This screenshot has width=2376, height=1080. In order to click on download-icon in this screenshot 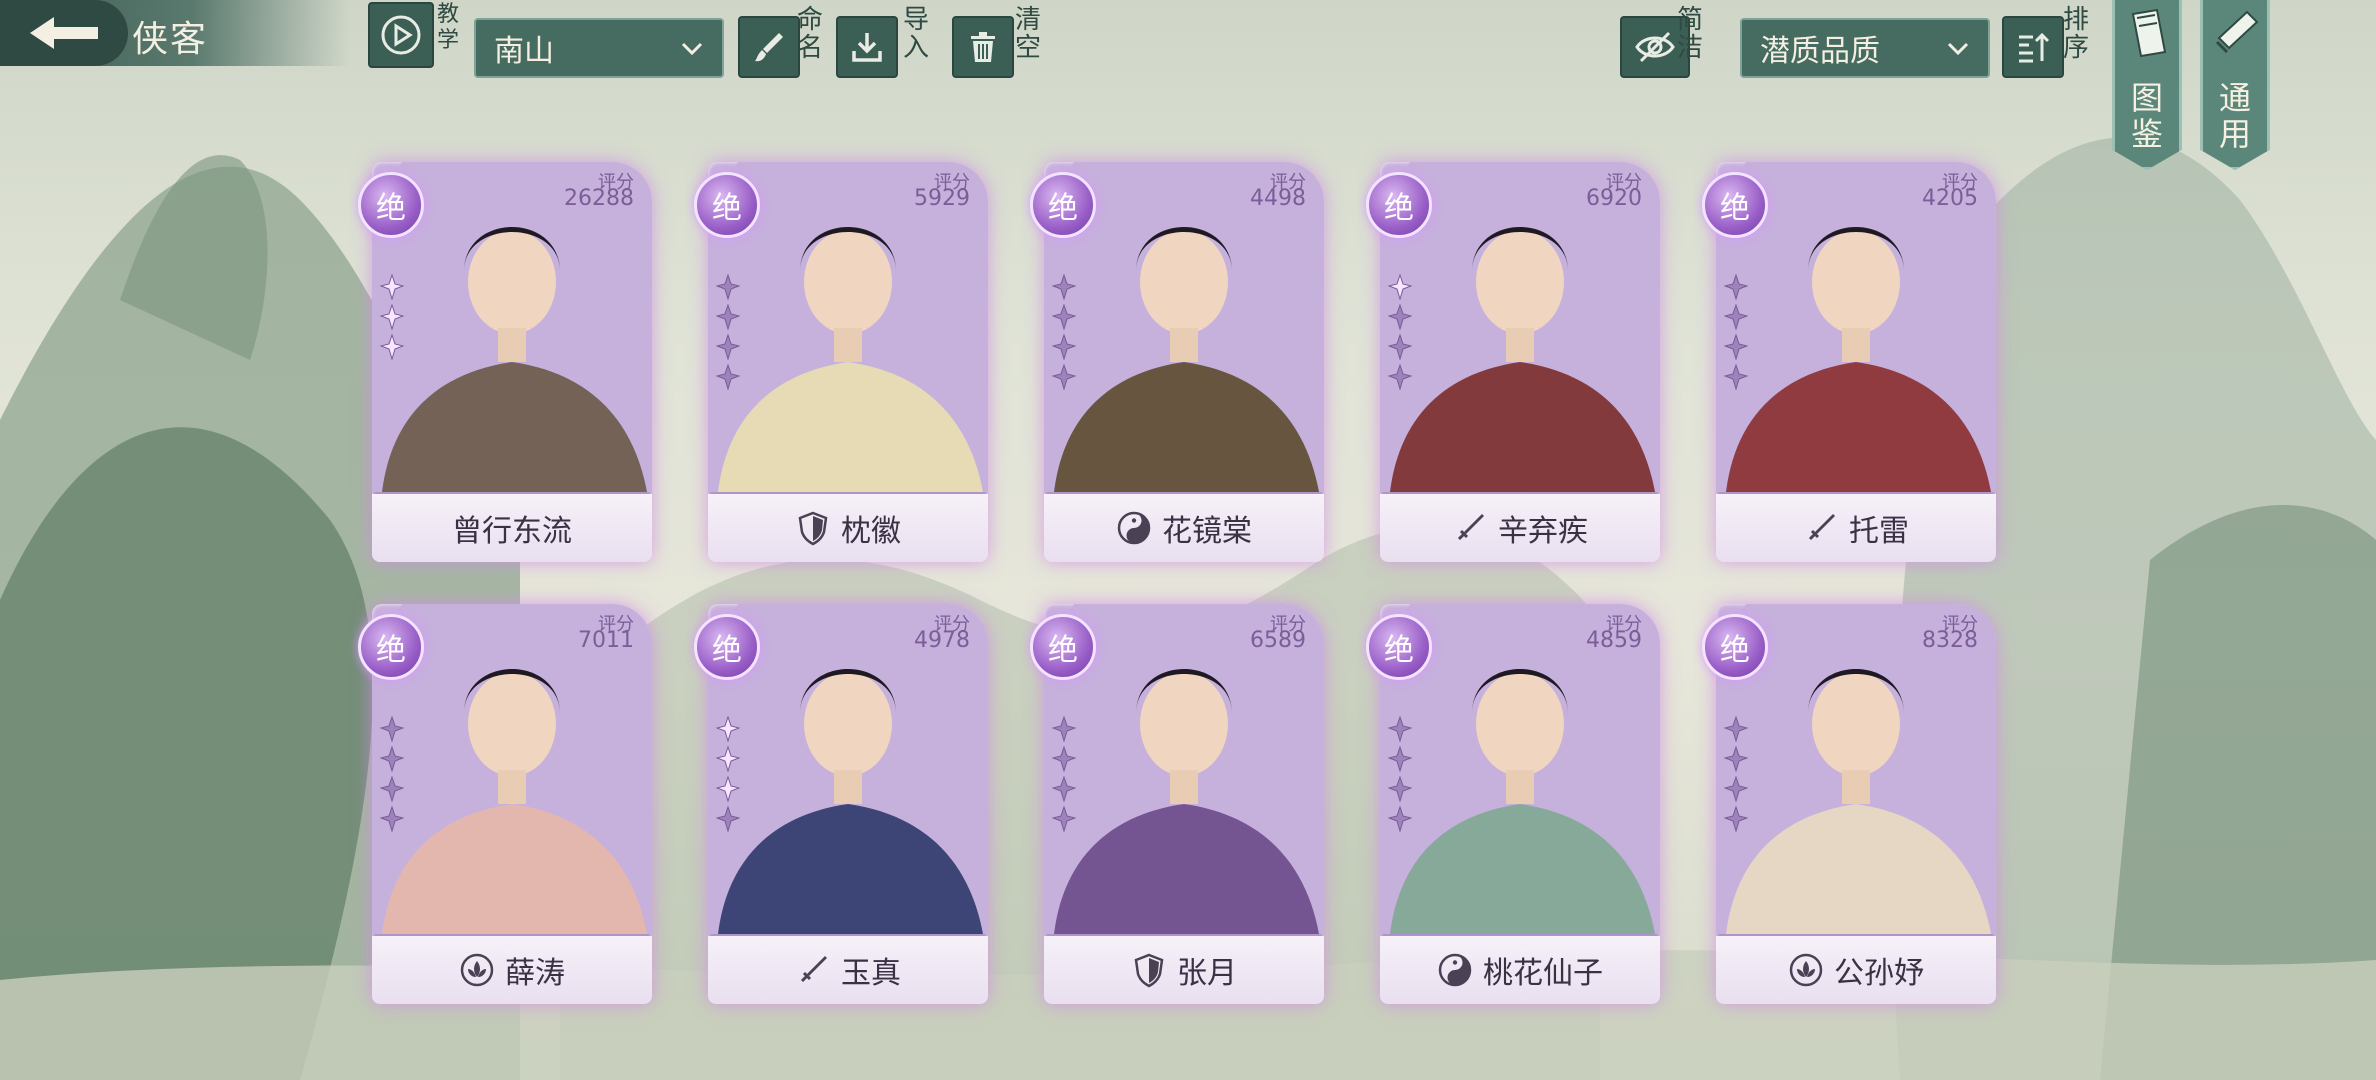, I will do `click(867, 47)`.